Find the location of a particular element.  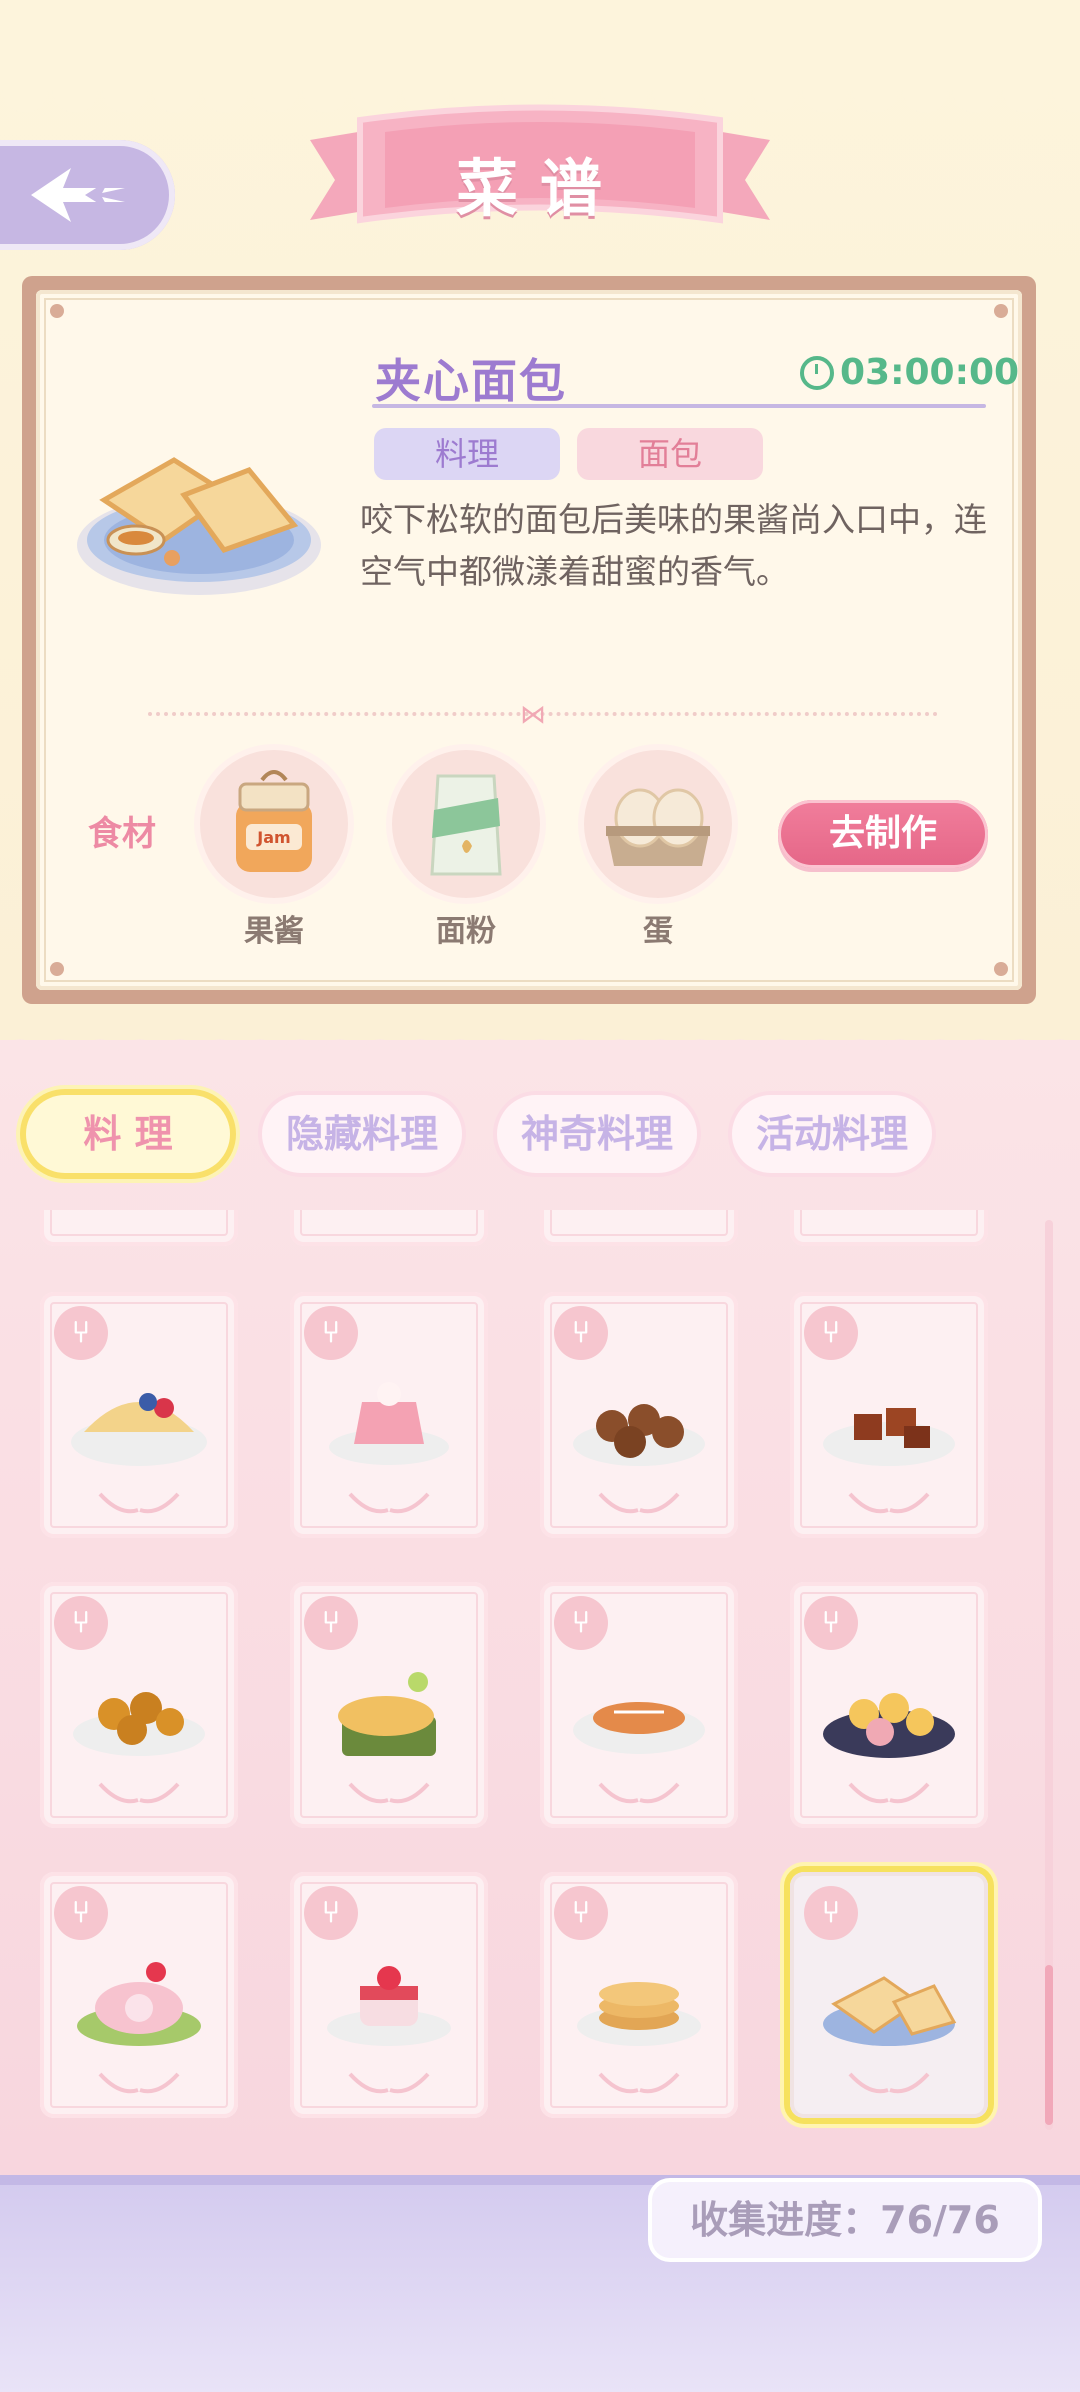

jelly-icon is located at coordinates (389, 1423).